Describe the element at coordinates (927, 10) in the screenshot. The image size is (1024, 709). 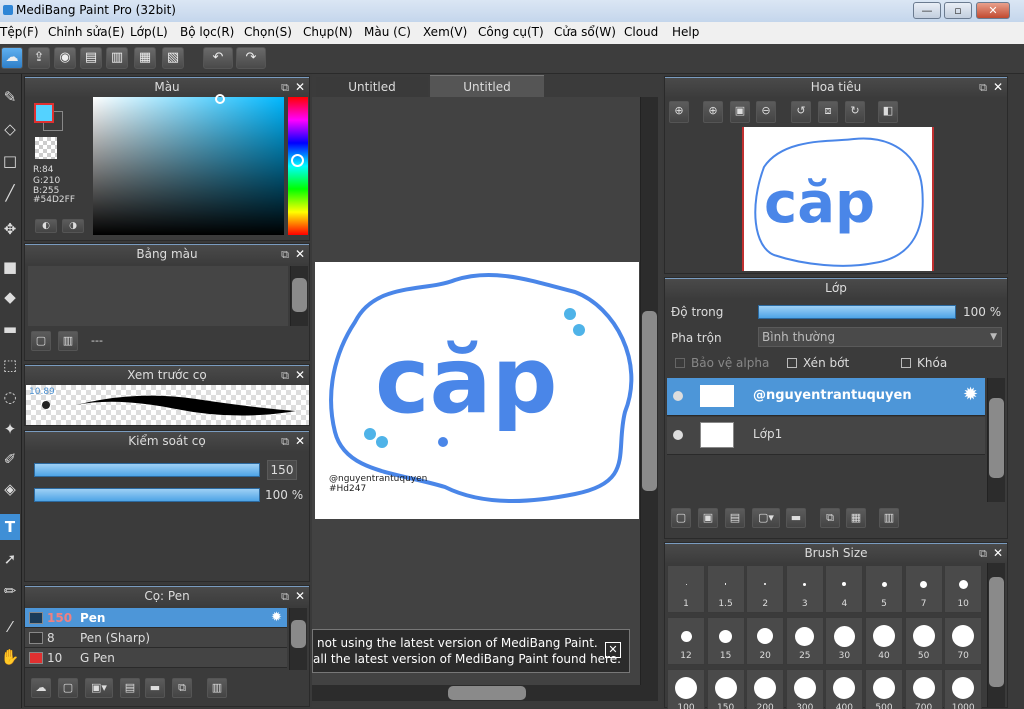
I see `minimize-button: —` at that location.